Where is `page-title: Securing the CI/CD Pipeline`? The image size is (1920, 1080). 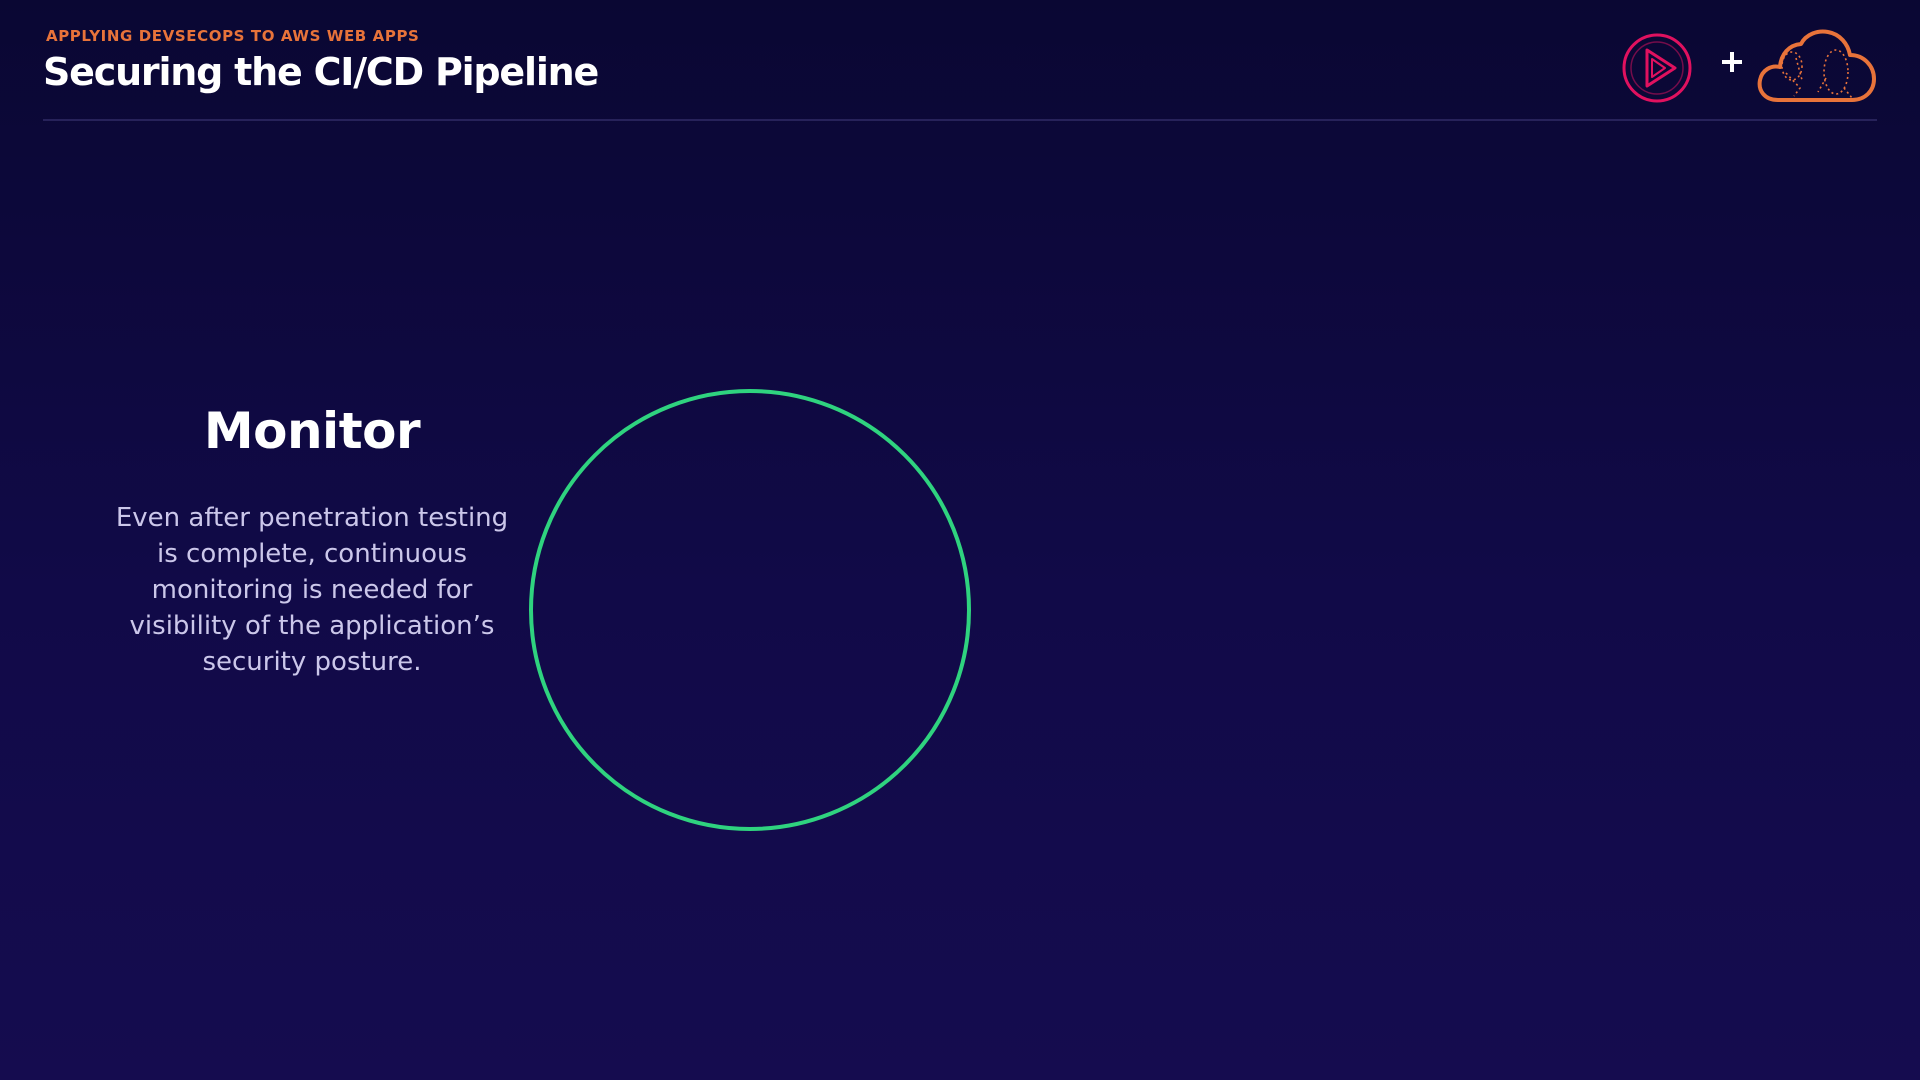 page-title: Securing the CI/CD Pipeline is located at coordinates (321, 72).